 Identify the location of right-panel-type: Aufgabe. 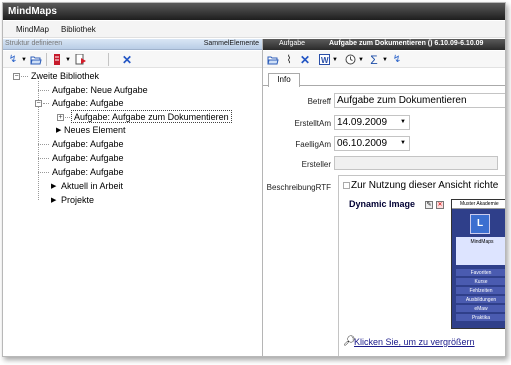
(292, 43).